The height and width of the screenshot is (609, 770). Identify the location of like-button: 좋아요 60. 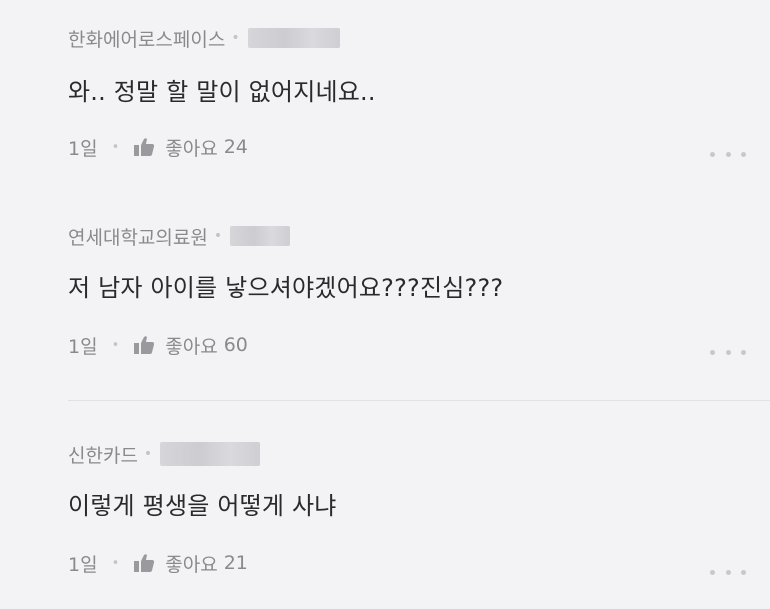
(190, 345).